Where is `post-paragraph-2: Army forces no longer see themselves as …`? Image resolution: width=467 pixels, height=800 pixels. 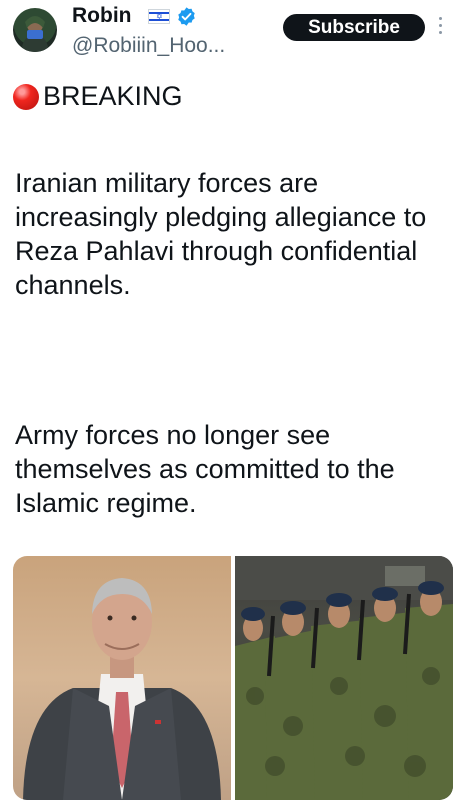 post-paragraph-2: Army forces no longer see themselves as … is located at coordinates (205, 469).